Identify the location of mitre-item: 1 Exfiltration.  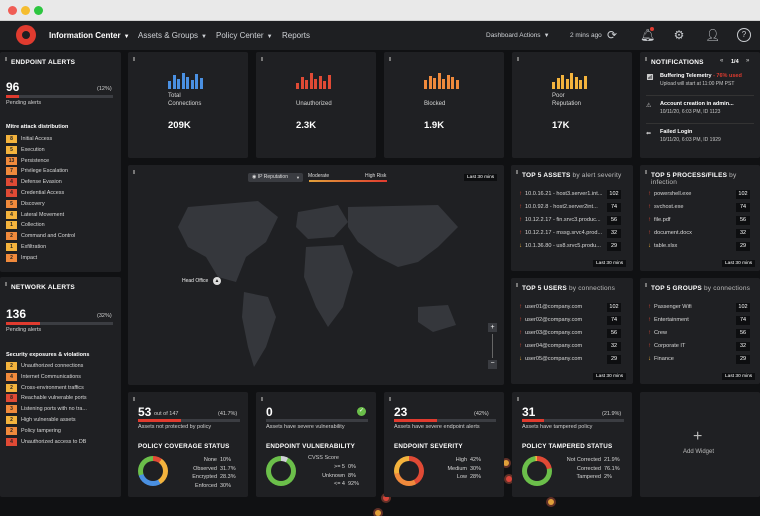
(26, 247).